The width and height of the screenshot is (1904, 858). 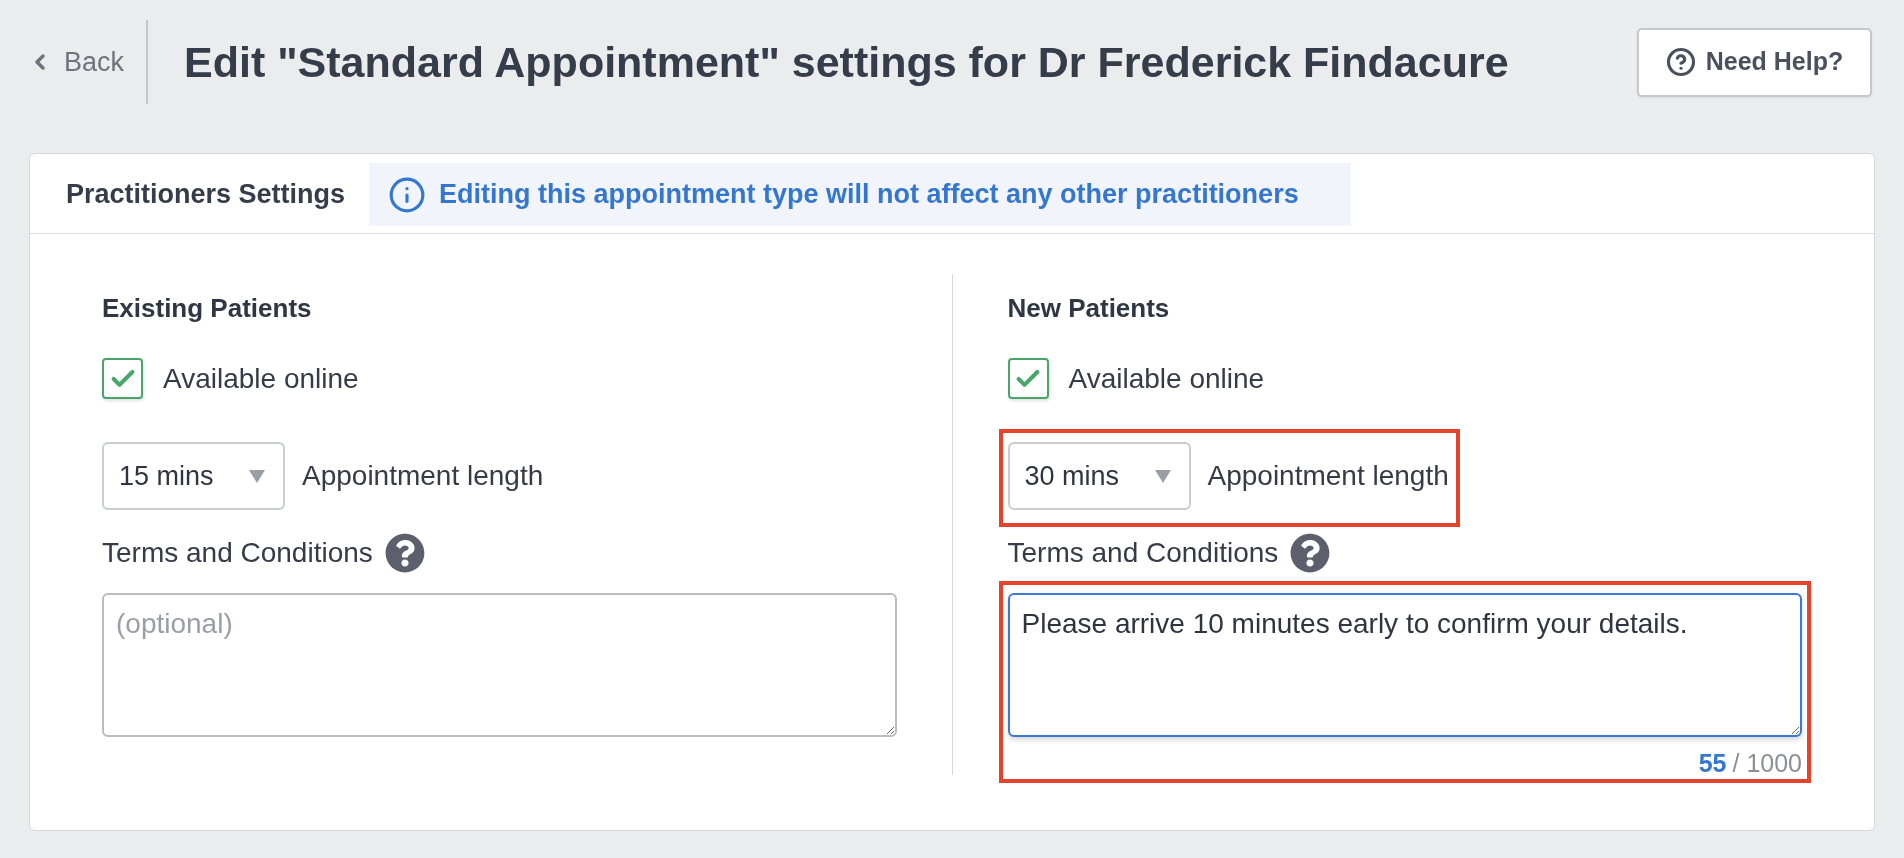 What do you see at coordinates (846, 62) in the screenshot?
I see `page-title: Edit "Standard Appointment" settings for Dr Frederick Findacure` at bounding box center [846, 62].